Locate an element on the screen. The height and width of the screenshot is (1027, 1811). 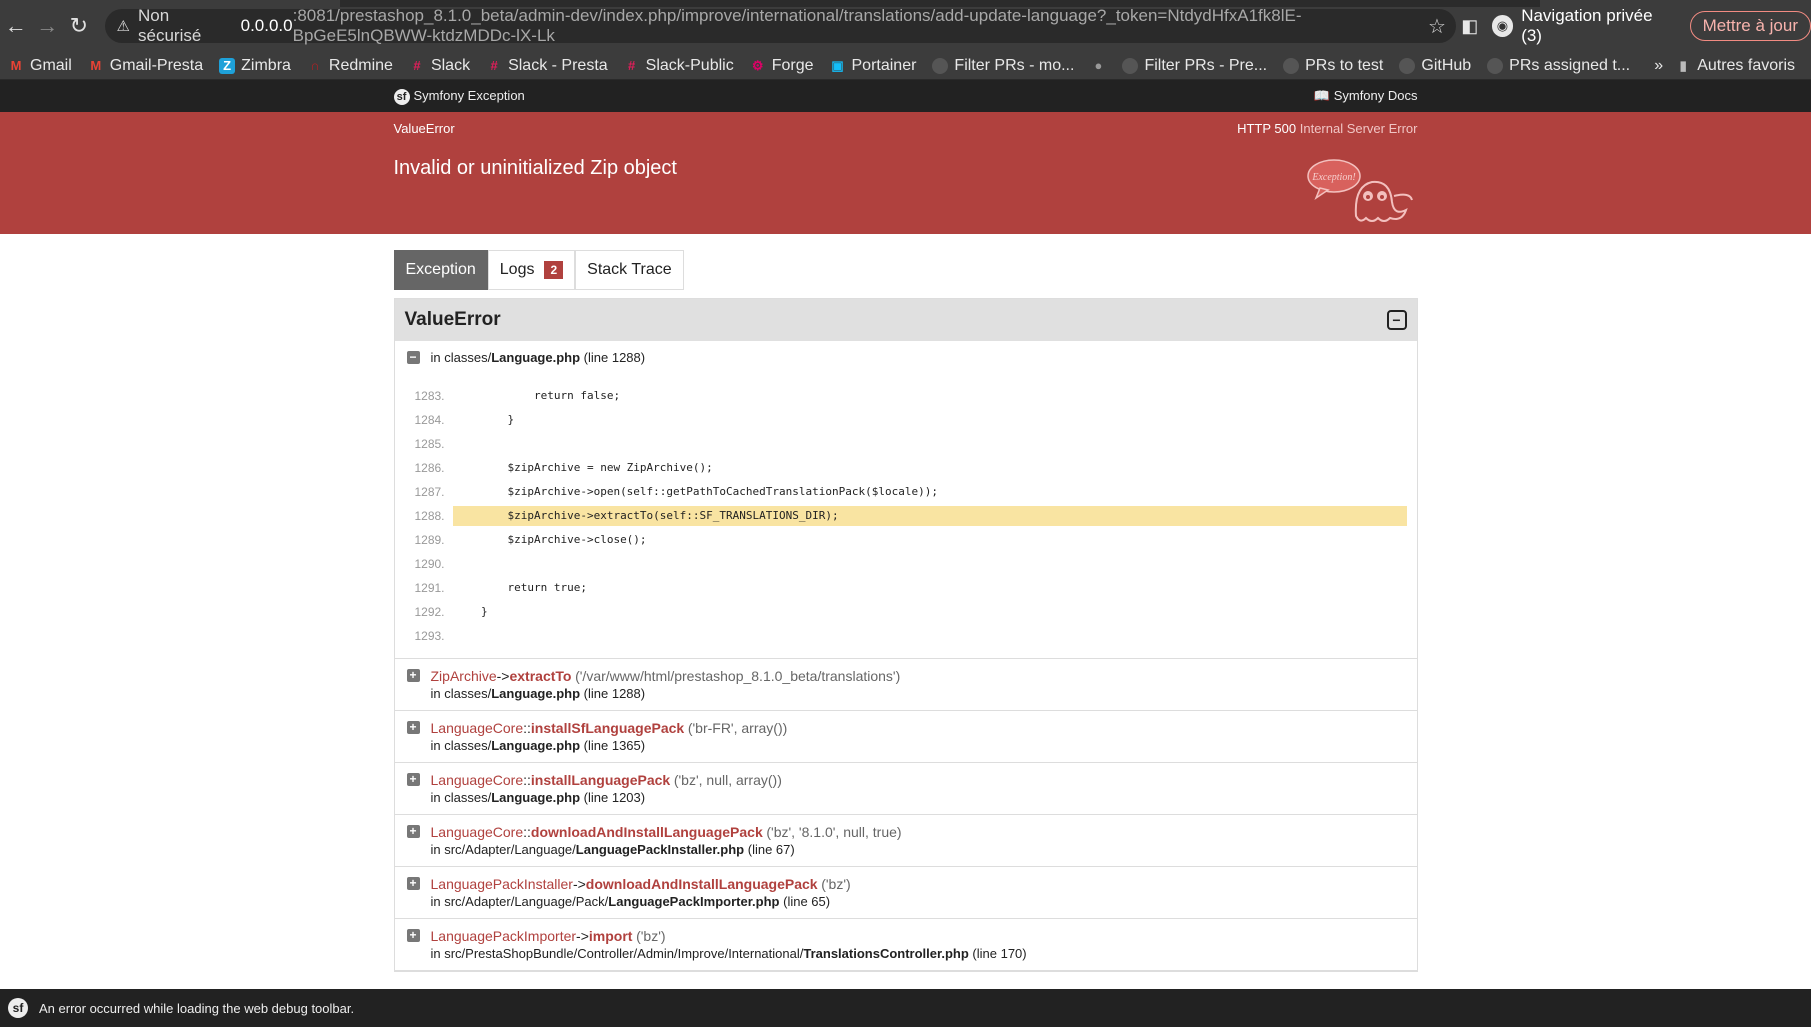
symfony-docs-link: 📖 Symfony Docs is located at coordinates (1366, 96).